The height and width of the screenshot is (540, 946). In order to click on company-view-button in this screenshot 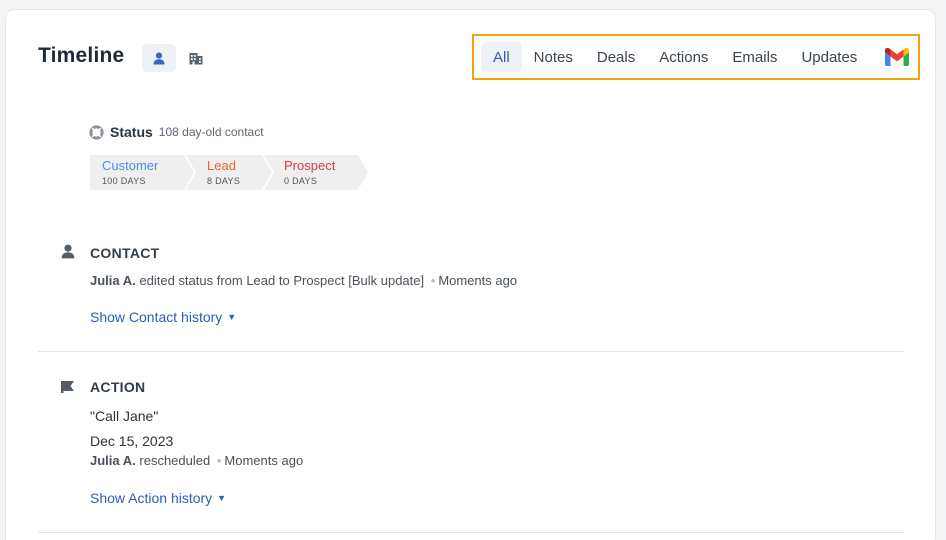, I will do `click(196, 58)`.